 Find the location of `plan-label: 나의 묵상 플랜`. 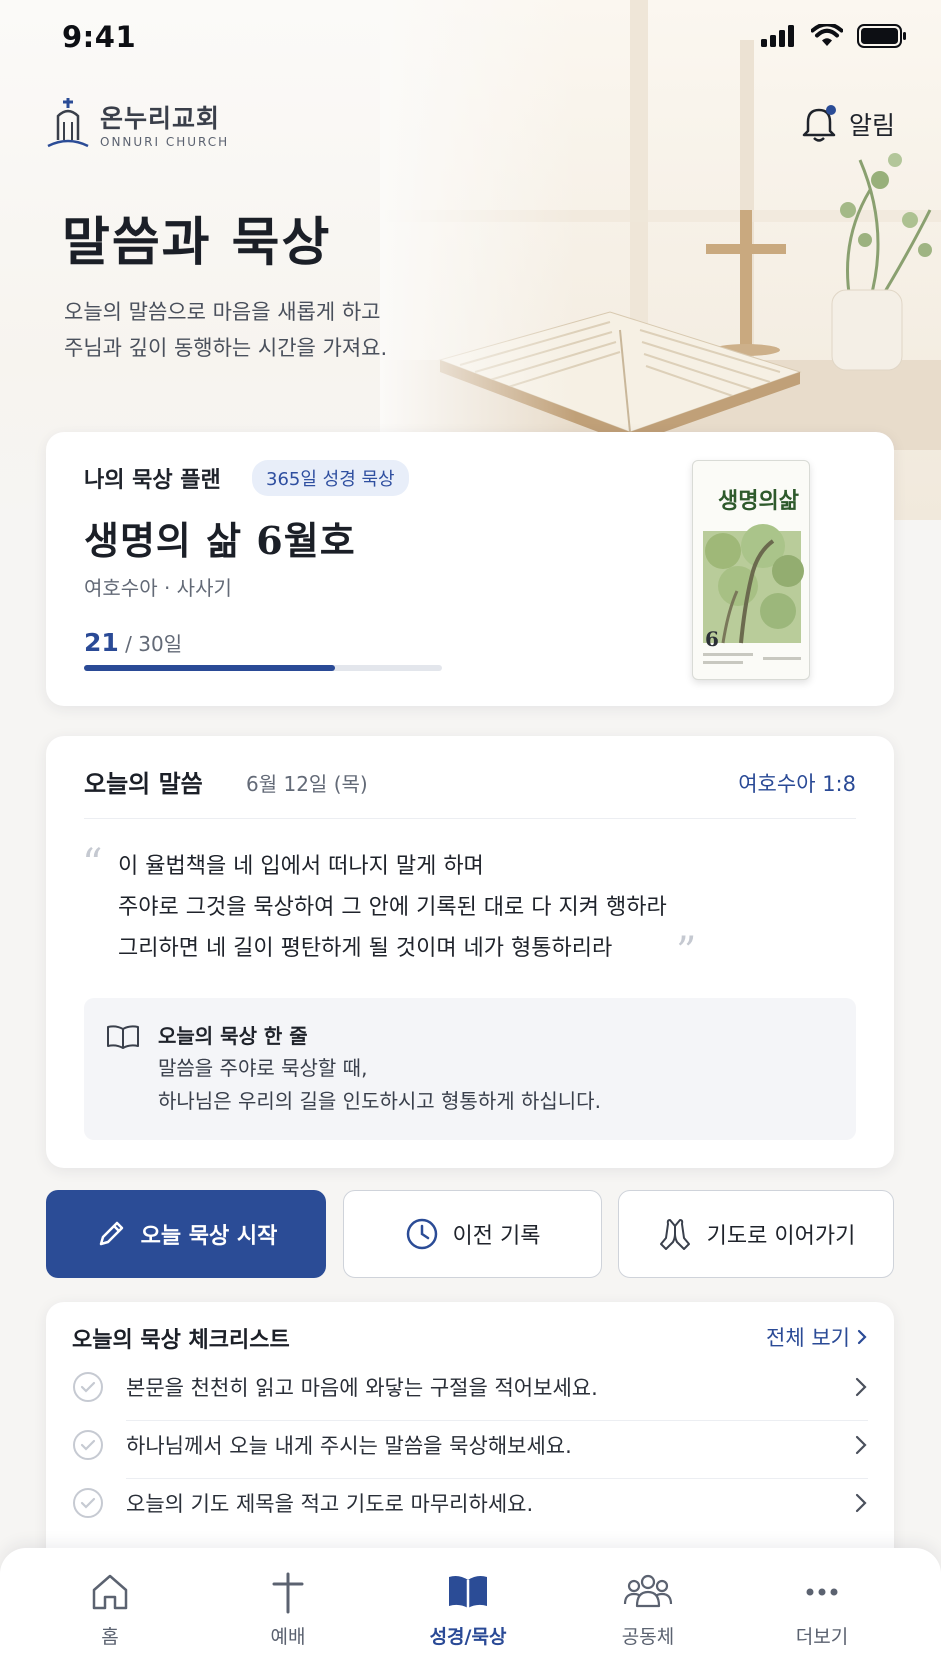

plan-label: 나의 묵상 플랜 is located at coordinates (152, 480).